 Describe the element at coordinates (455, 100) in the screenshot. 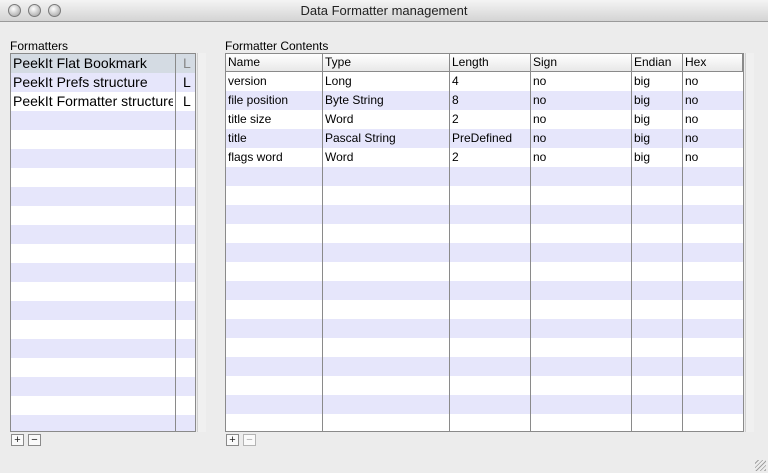

I see `table-cell: 8` at that location.